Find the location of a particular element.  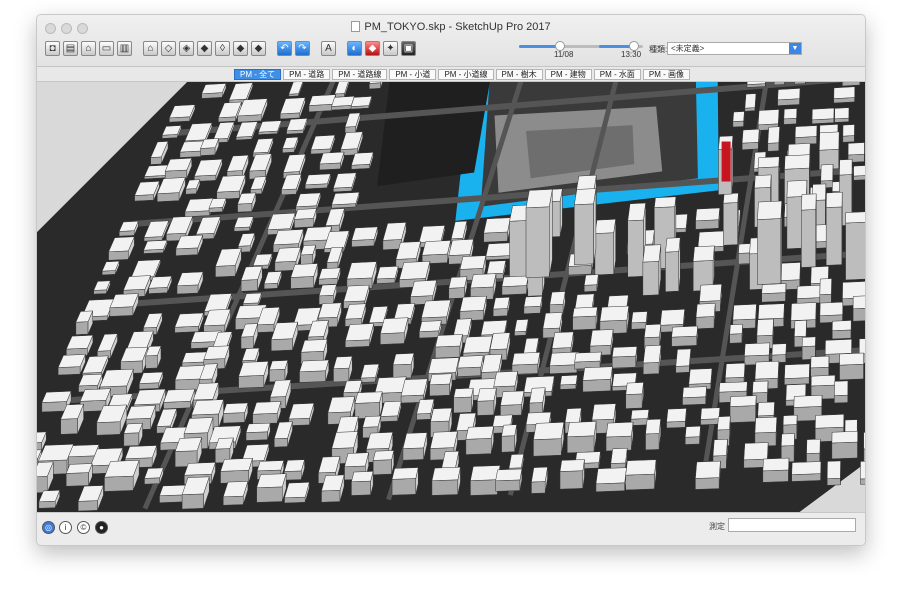

scene-type-label: 種類: is located at coordinates (658, 49).